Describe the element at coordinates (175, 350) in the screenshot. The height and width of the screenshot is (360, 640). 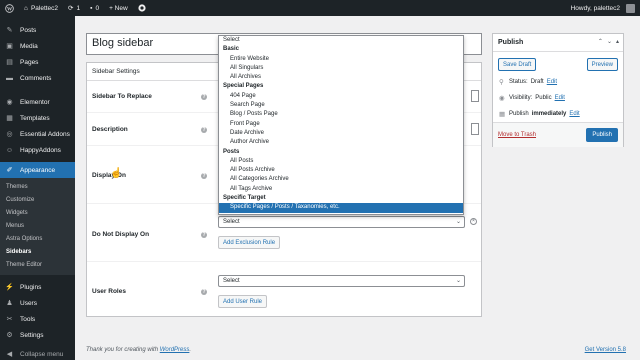
I see `wordpress-link: WordPress` at that location.